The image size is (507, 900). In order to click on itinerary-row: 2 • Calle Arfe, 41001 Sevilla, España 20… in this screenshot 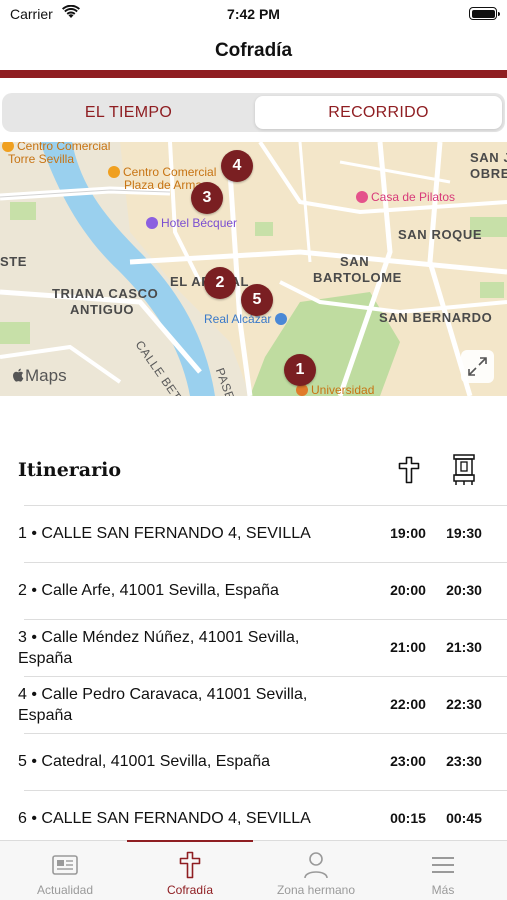, I will do `click(253, 590)`.